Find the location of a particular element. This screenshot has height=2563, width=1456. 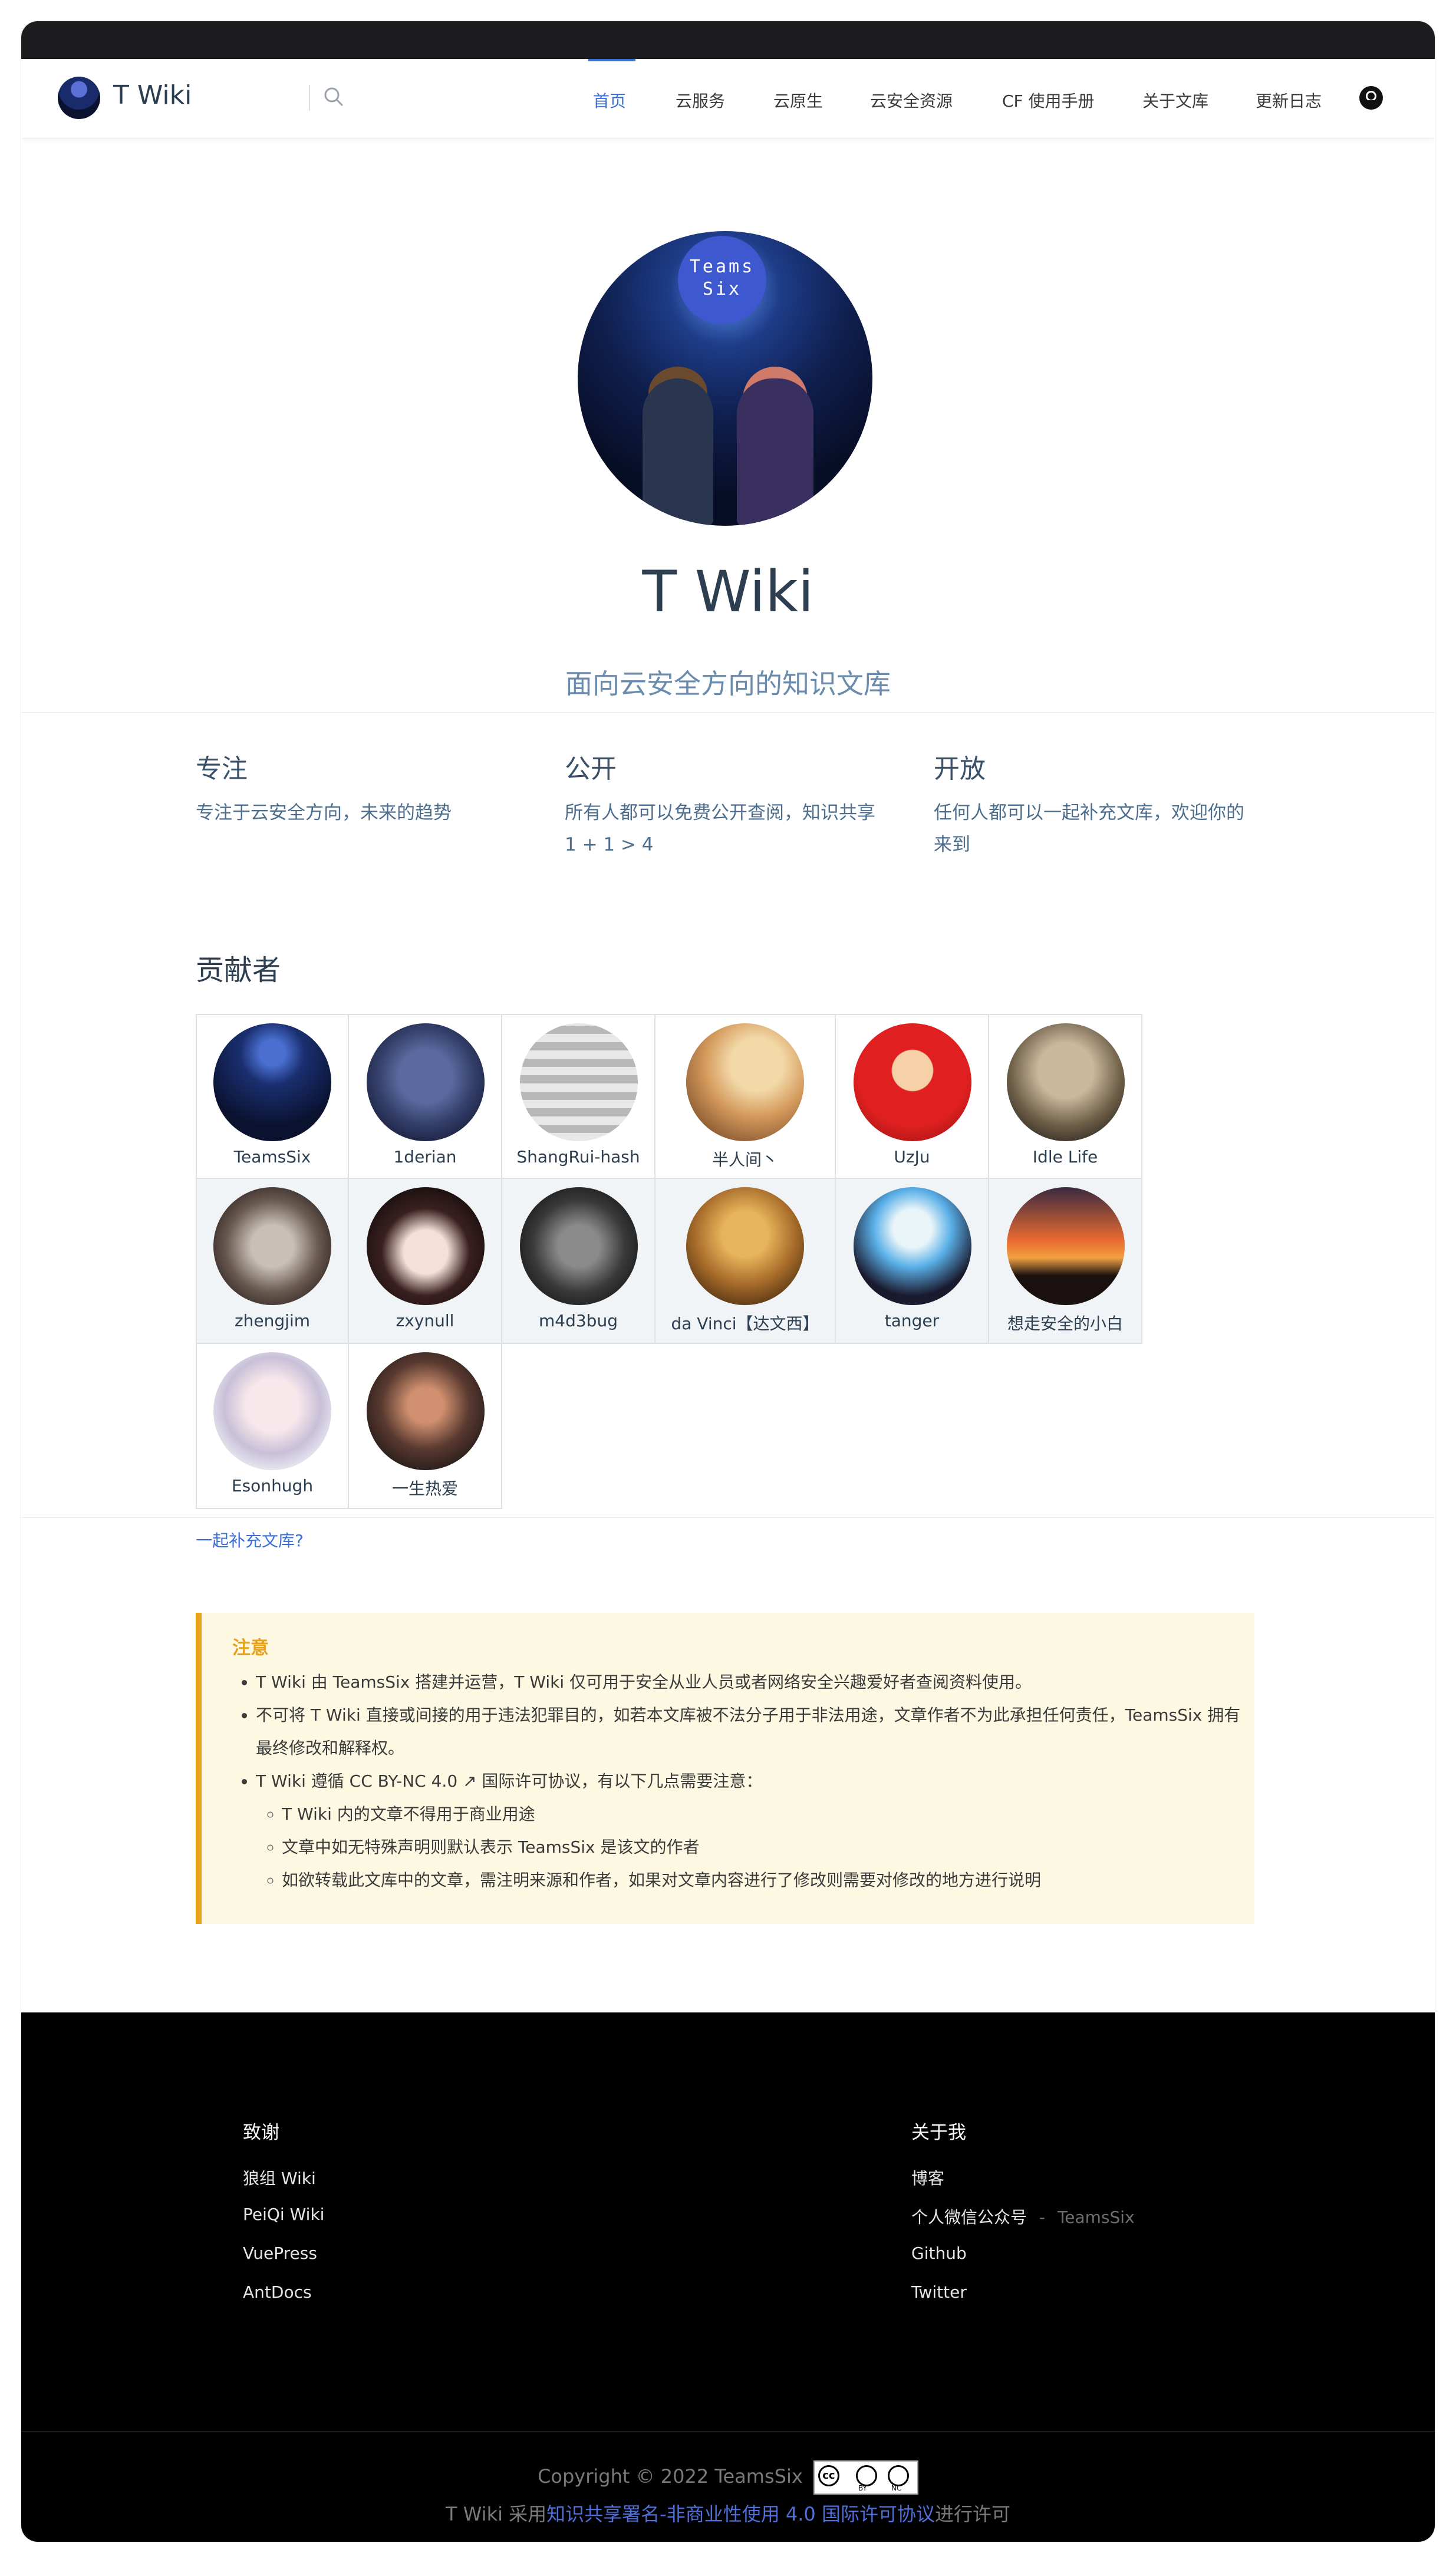

contributor-cell: 1derian is located at coordinates (425, 1096).